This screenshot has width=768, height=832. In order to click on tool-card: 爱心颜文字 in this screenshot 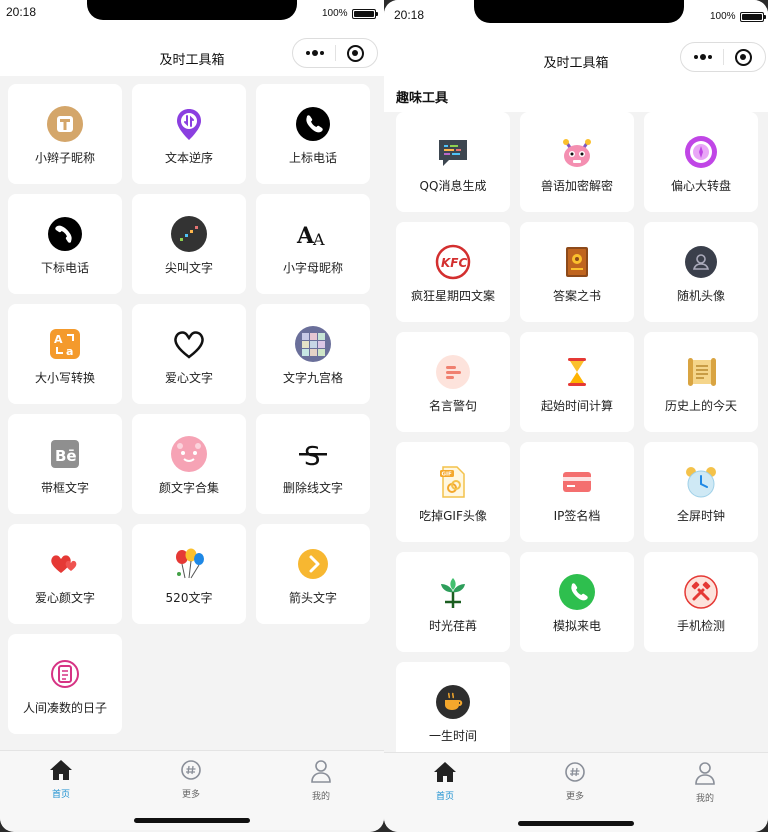, I will do `click(65, 574)`.